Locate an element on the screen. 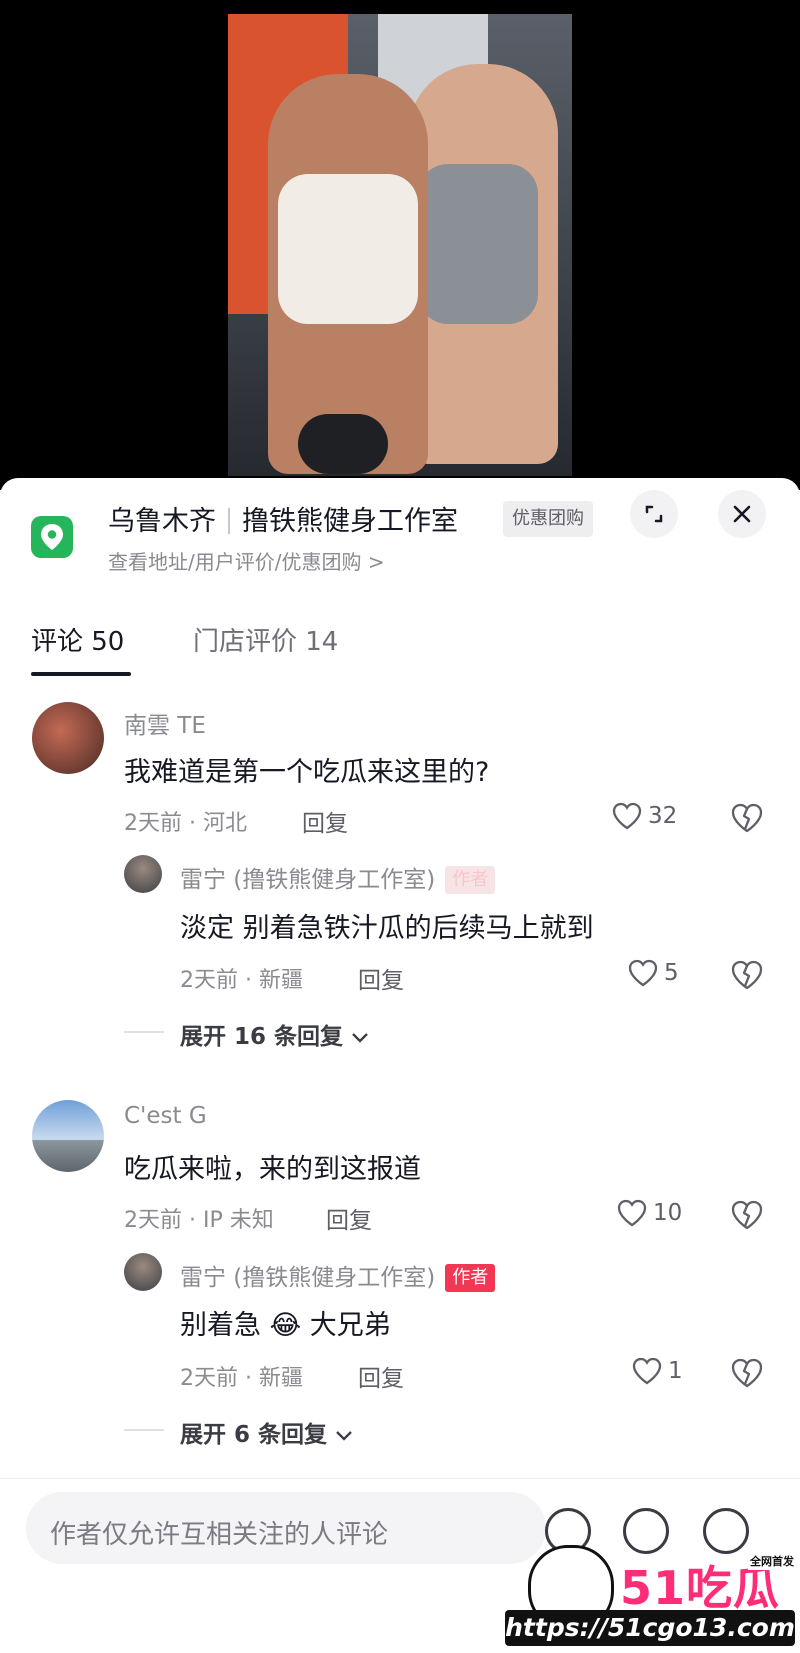  image-icon is located at coordinates (646, 1531).